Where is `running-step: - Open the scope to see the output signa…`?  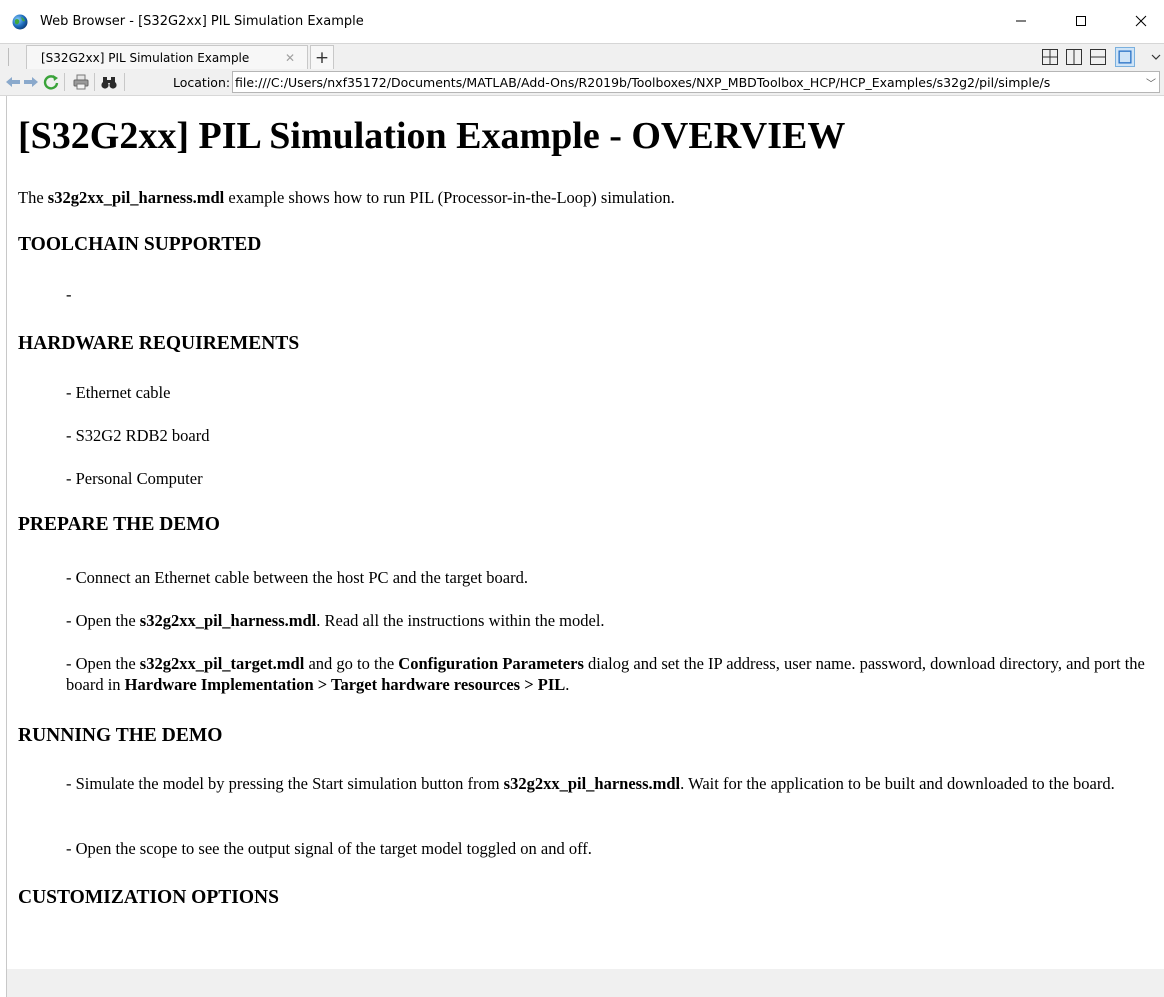
running-step: - Open the scope to see the output signa… is located at coordinates (329, 848).